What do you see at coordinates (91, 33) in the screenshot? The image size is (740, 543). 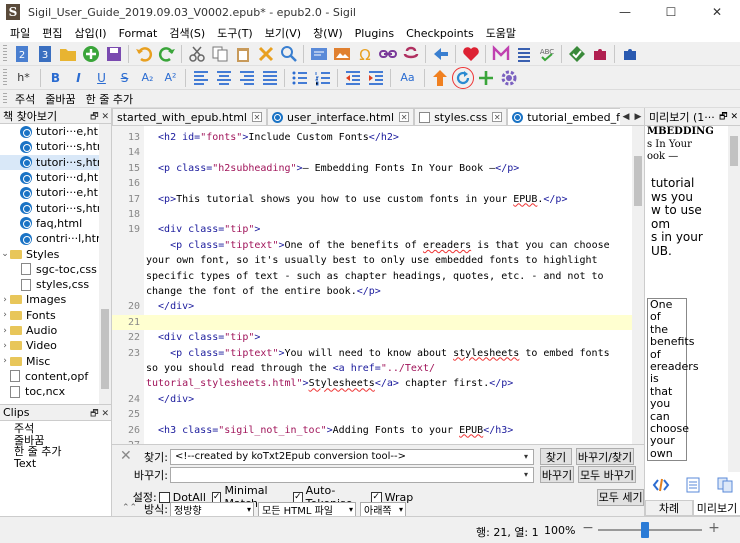 I see `menu-insert: 삽입(I)` at bounding box center [91, 33].